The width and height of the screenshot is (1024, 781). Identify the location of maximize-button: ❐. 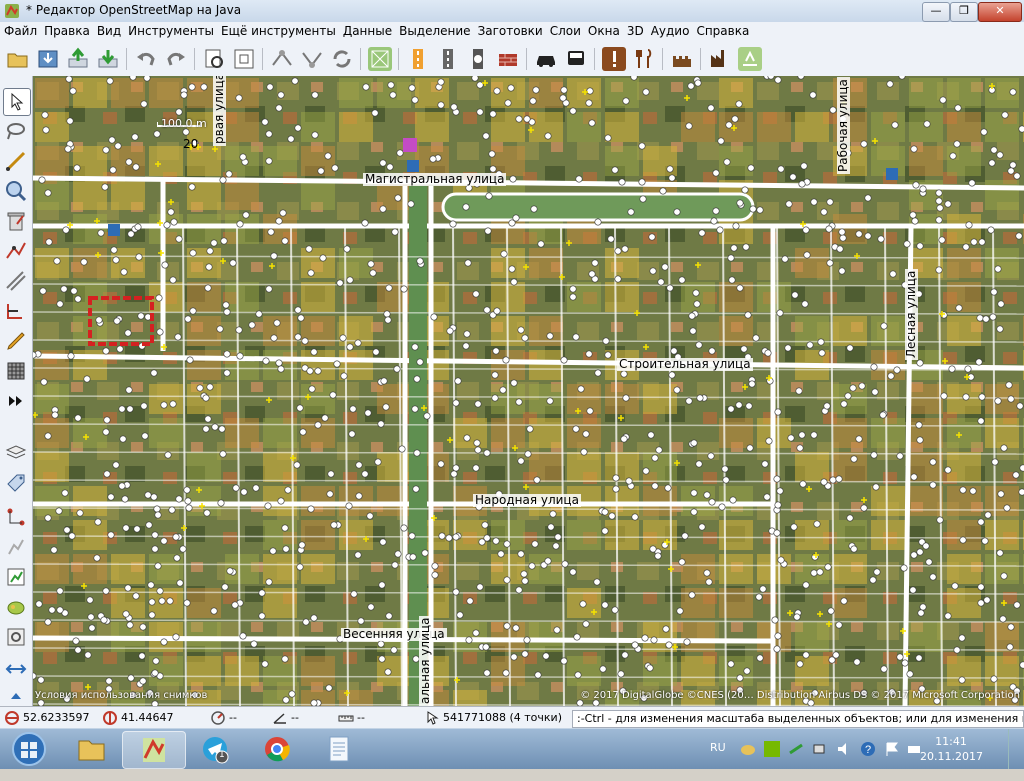
(964, 12).